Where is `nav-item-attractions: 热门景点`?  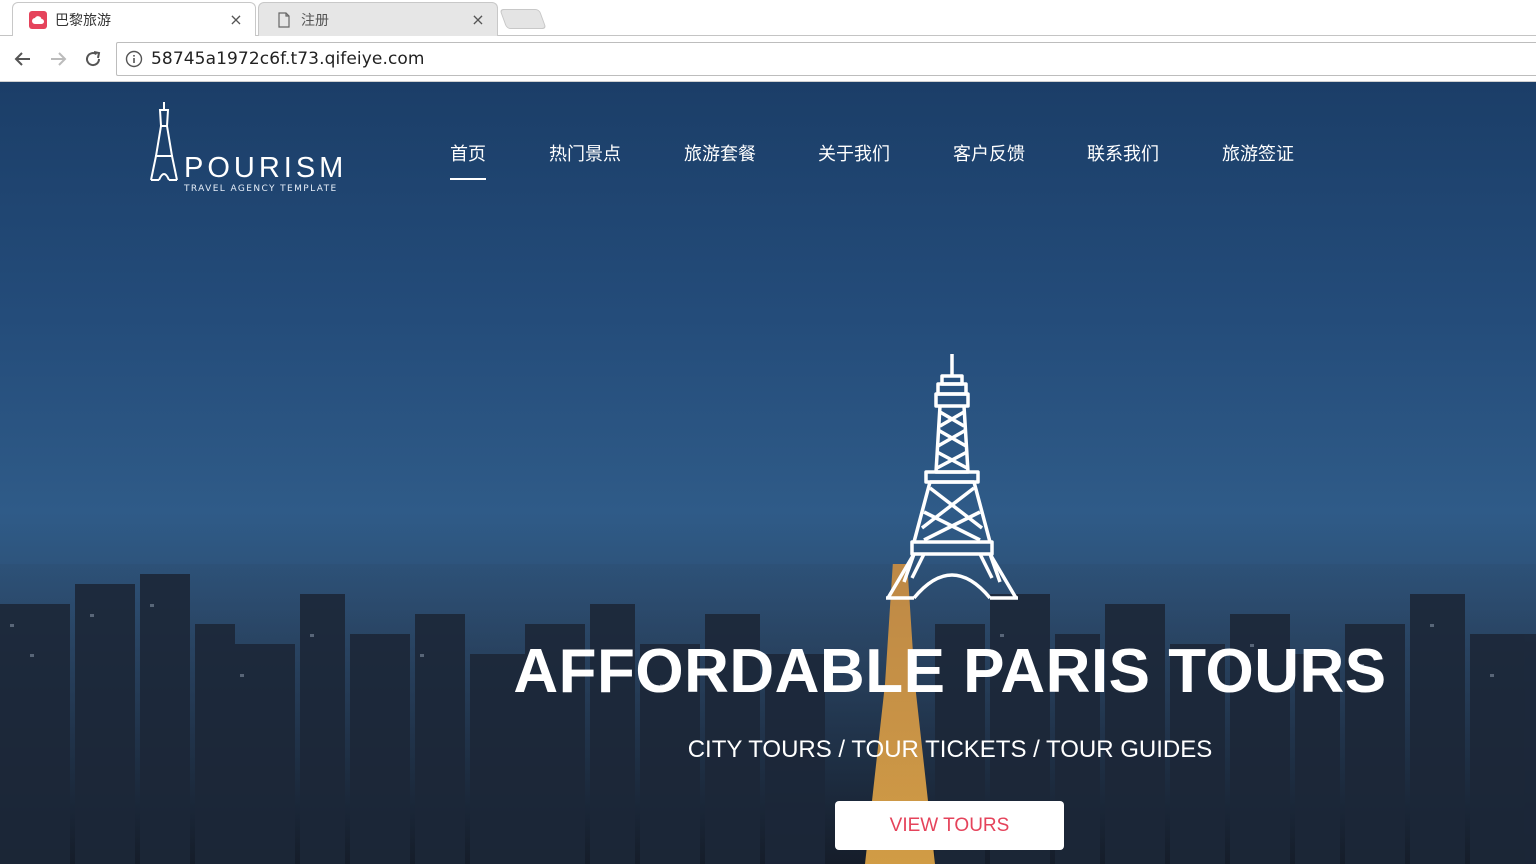
nav-item-attractions: 热门景点 is located at coordinates (585, 153).